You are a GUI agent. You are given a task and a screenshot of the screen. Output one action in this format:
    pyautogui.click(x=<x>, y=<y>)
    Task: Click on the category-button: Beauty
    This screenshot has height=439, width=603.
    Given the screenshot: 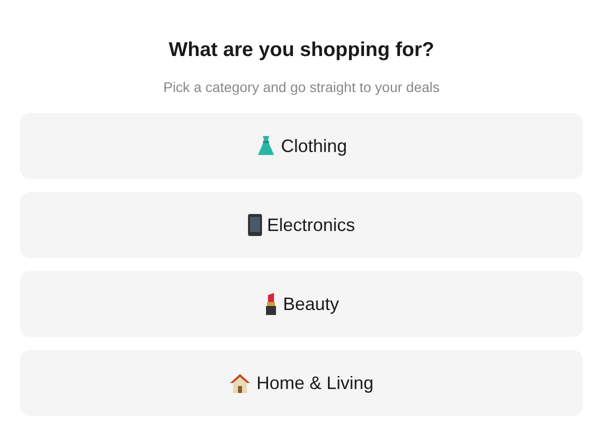 What is the action you would take?
    pyautogui.click(x=301, y=304)
    